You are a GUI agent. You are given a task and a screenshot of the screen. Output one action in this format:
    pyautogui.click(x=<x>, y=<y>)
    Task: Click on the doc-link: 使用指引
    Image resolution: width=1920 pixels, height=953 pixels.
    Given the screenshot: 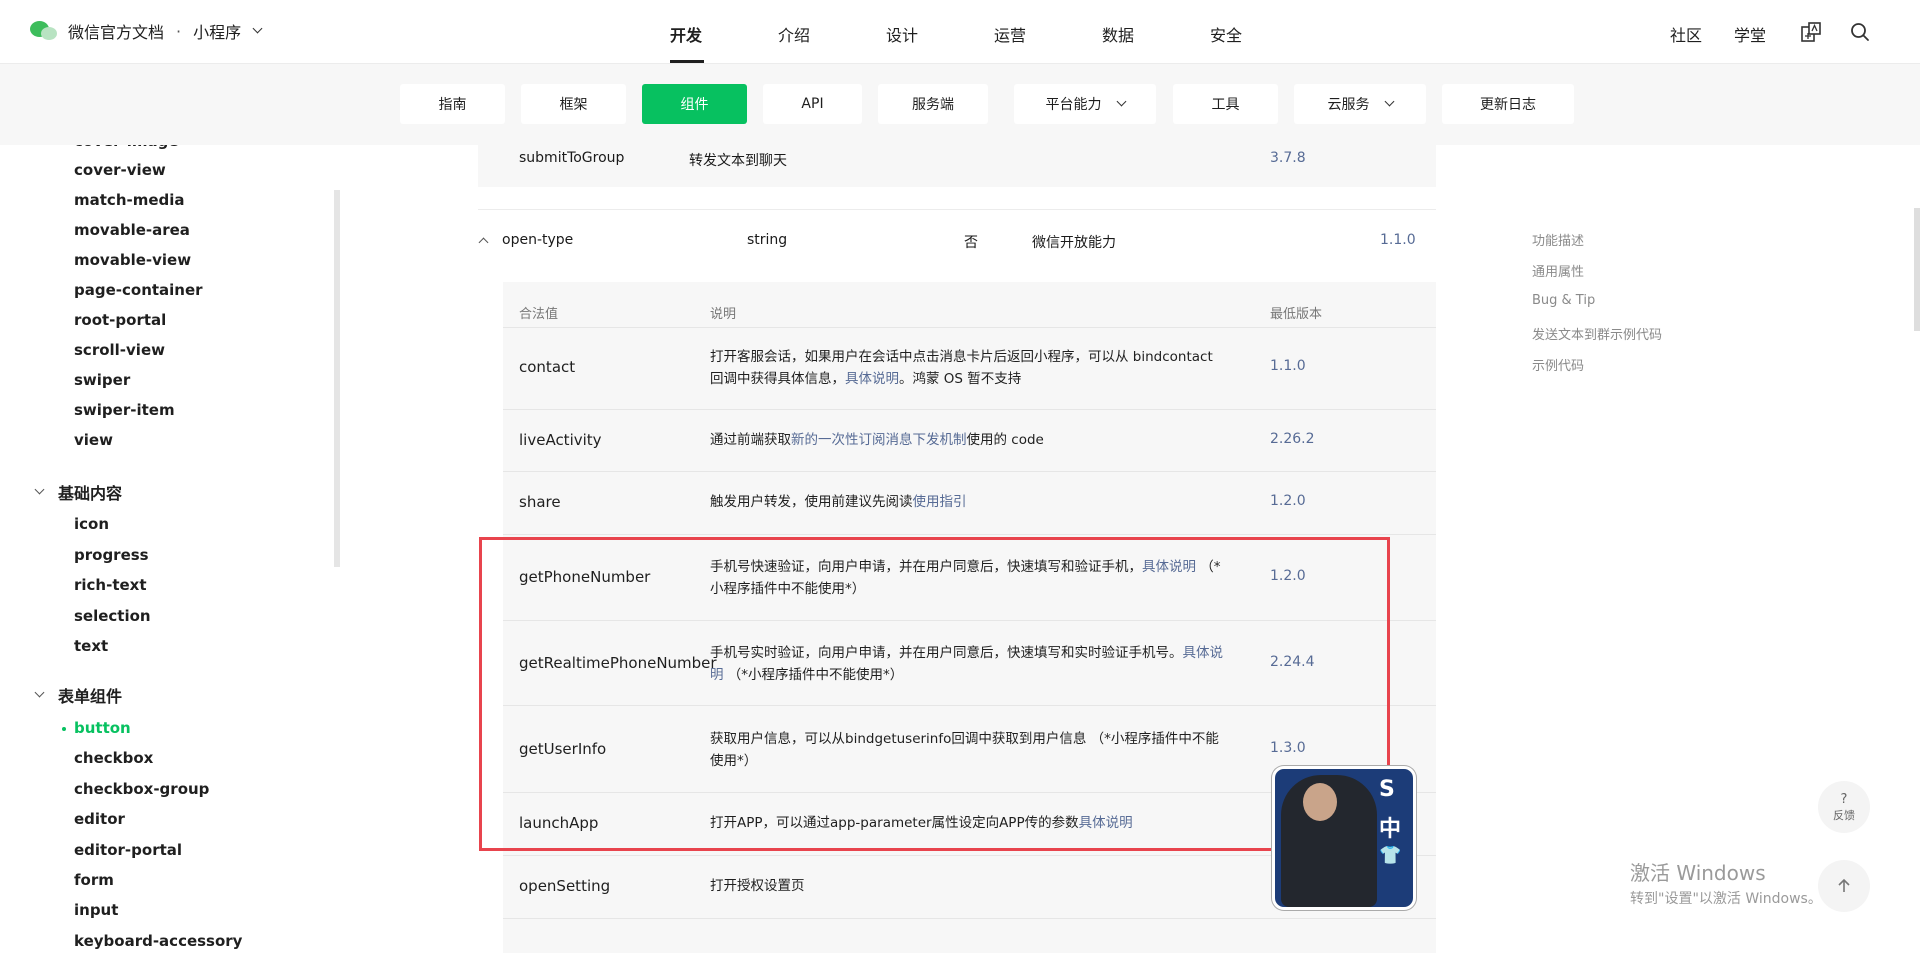 What is the action you would take?
    pyautogui.click(x=940, y=502)
    